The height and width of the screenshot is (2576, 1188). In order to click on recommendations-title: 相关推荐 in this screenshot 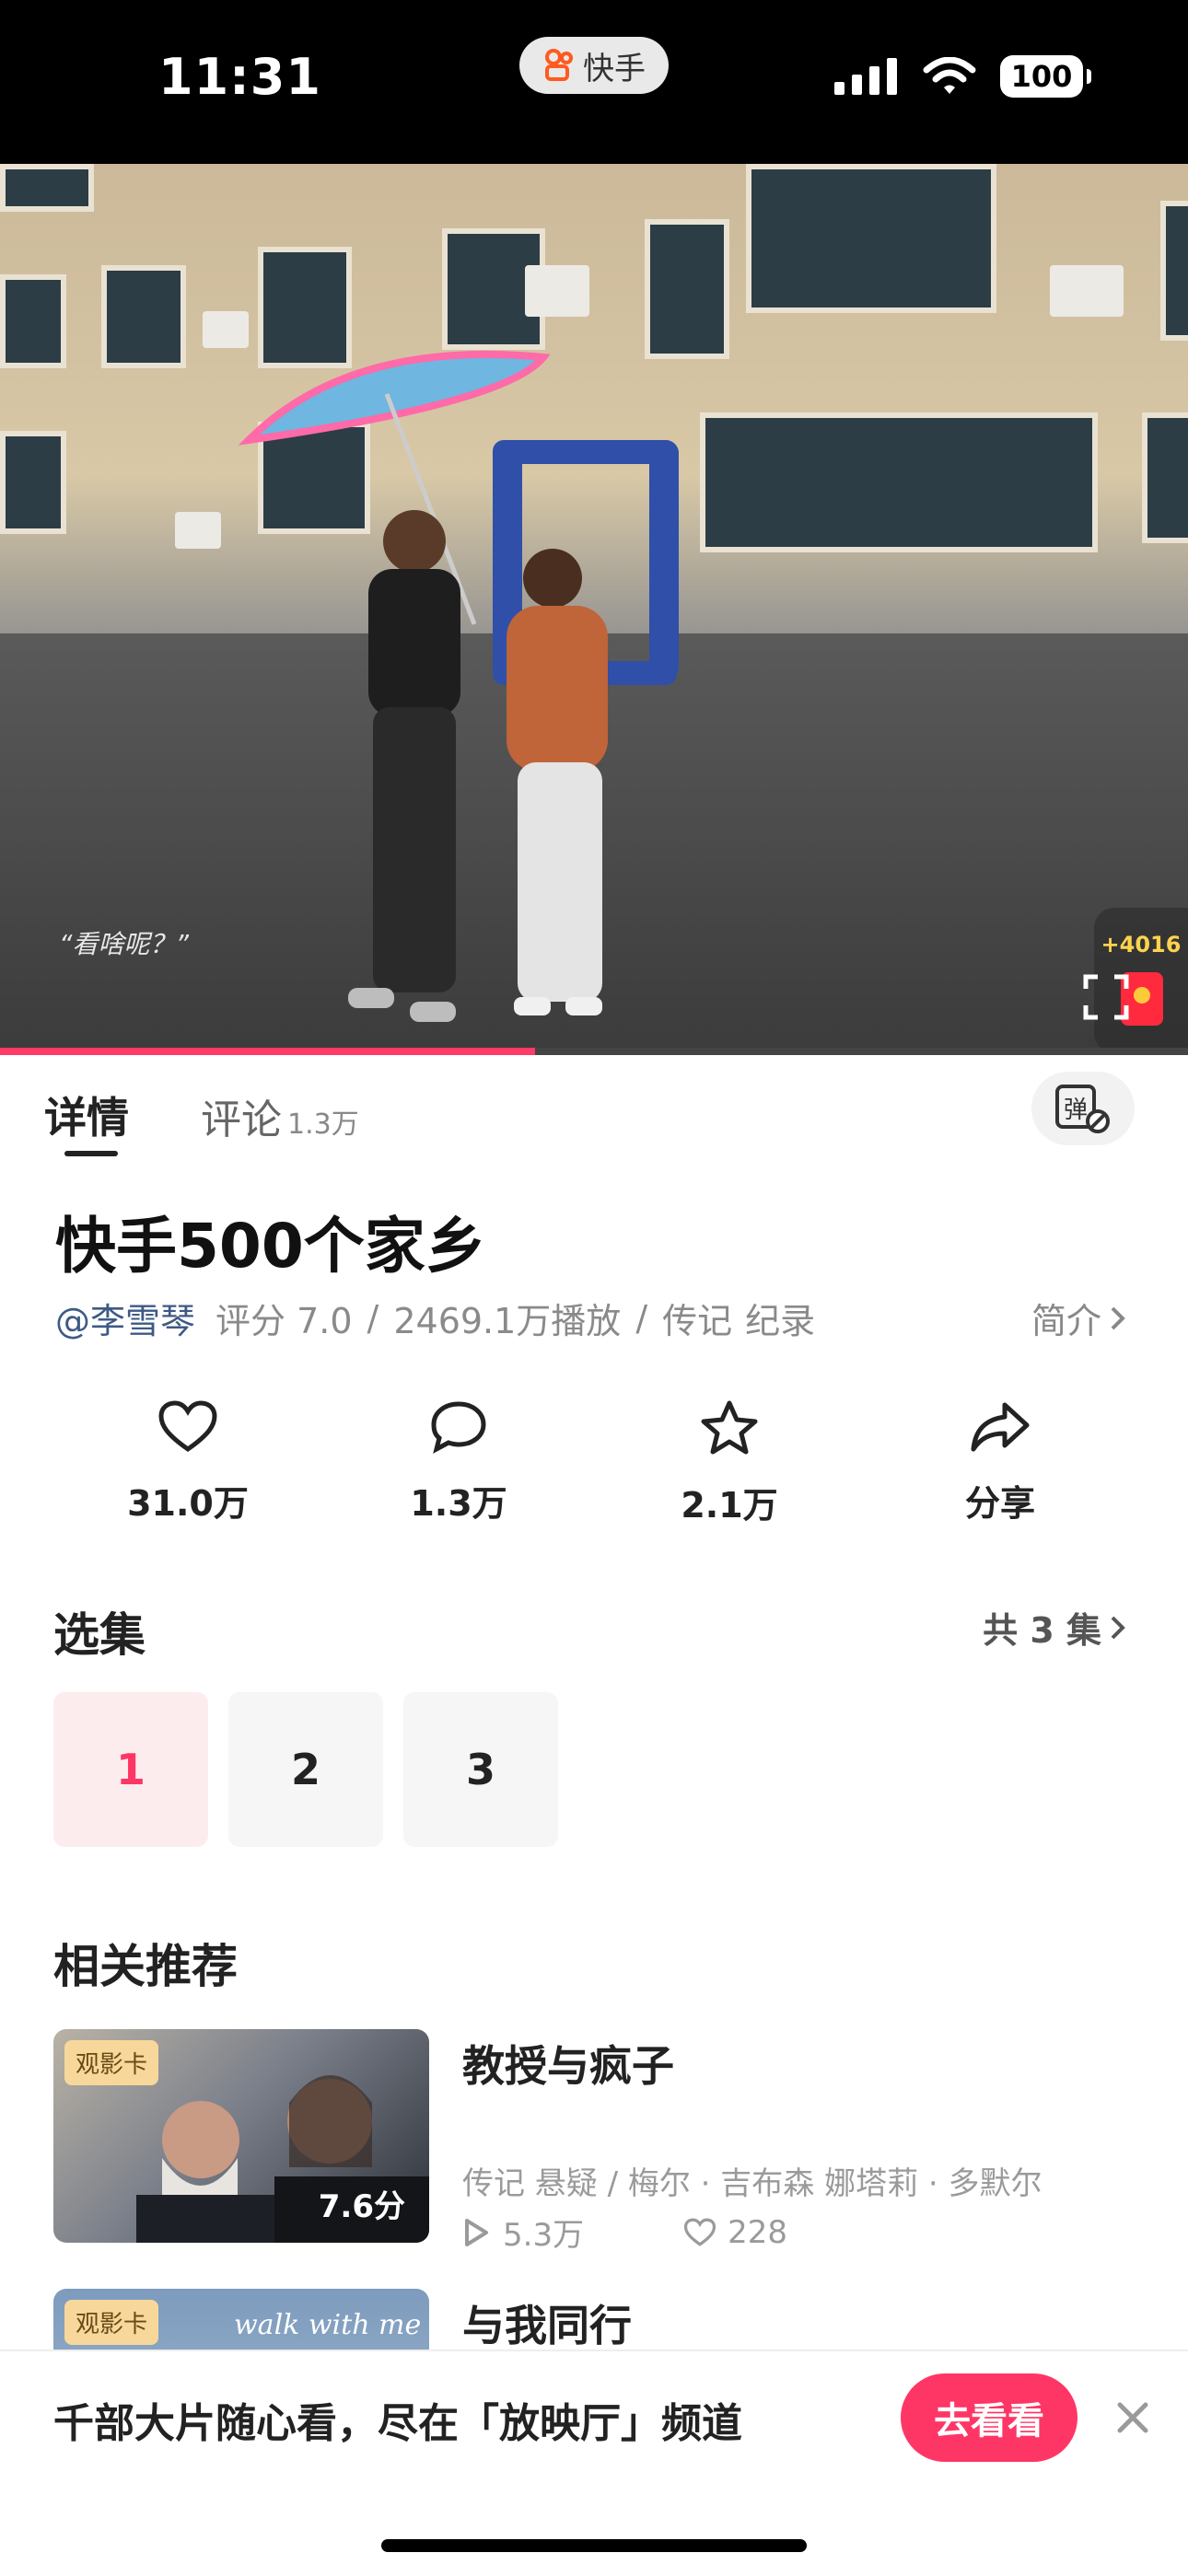, I will do `click(145, 1966)`.